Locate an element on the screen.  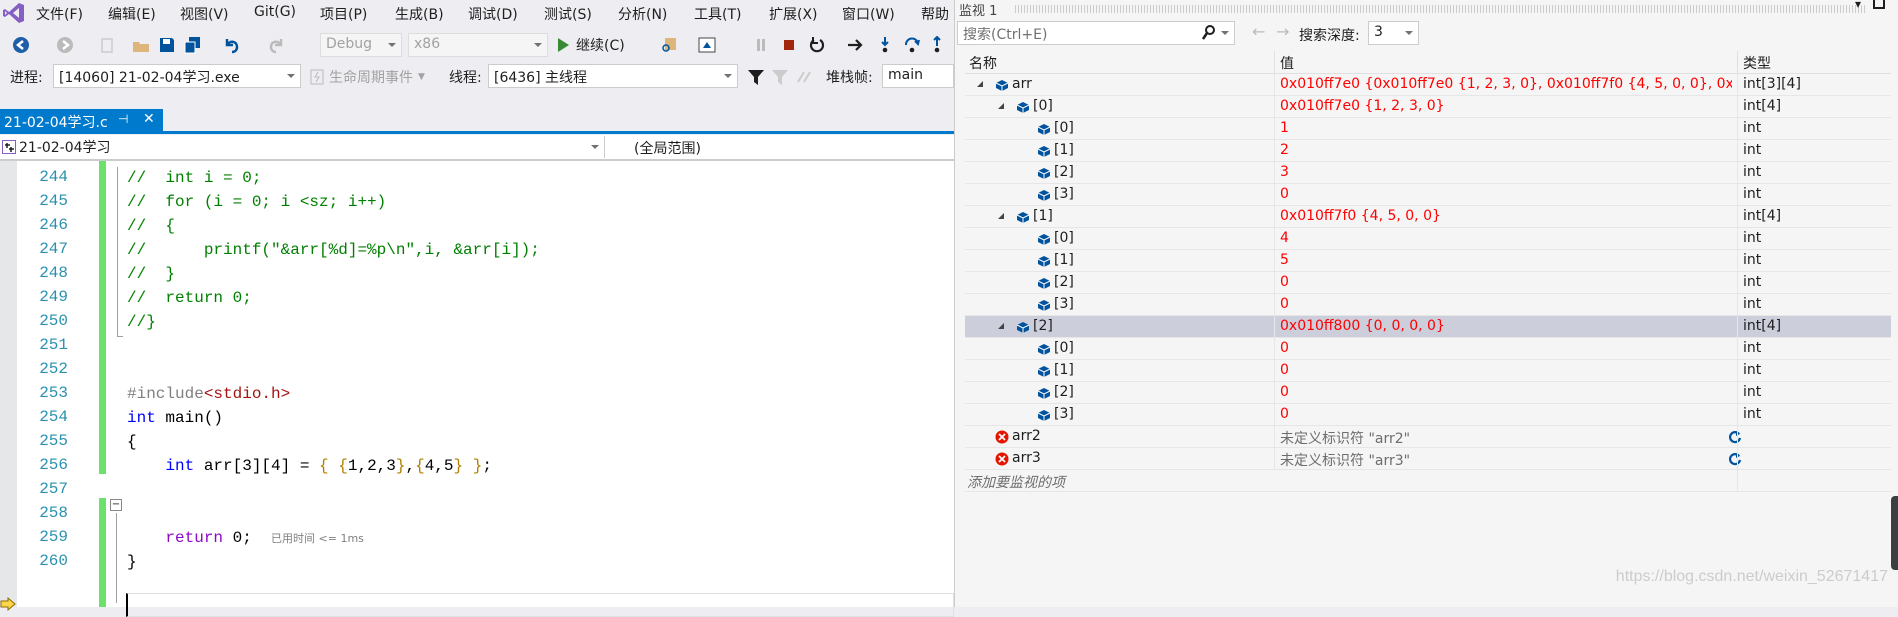
stack-frame-dropdown: main is located at coordinates (918, 76).